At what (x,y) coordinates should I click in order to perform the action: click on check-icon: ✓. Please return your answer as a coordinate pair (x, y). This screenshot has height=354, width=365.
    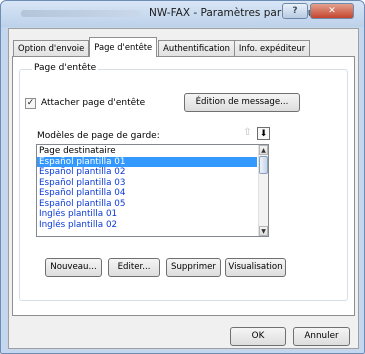
    Looking at the image, I should click on (30, 103).